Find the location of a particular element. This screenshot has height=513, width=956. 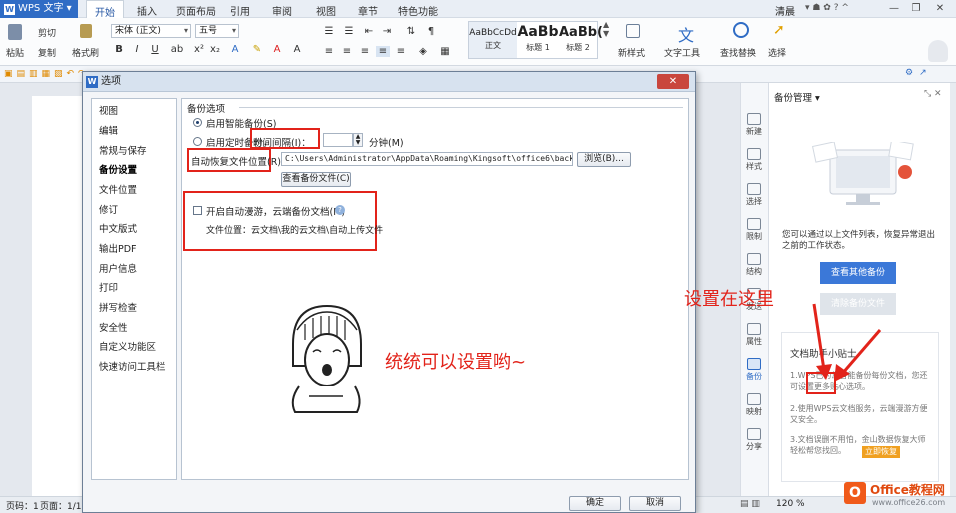

select-button: 选择 is located at coordinates (777, 52).